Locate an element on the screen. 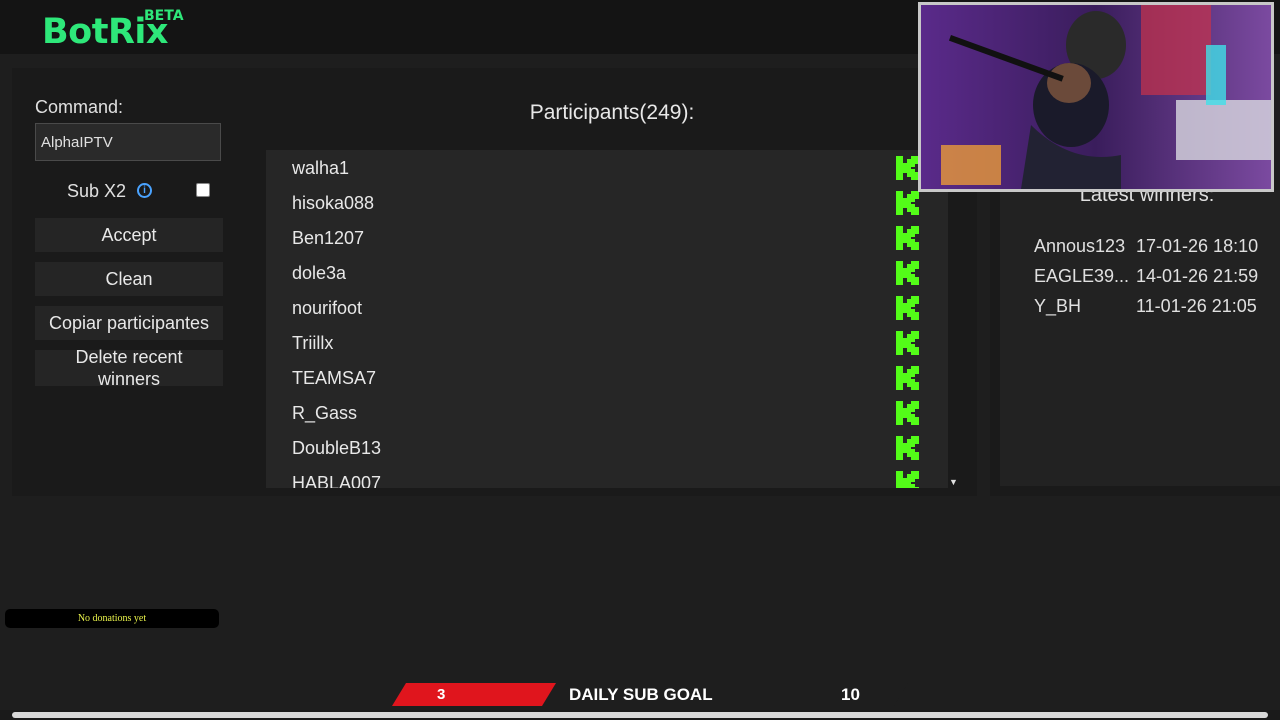  participant-name: DoubleB13 is located at coordinates (337, 448).